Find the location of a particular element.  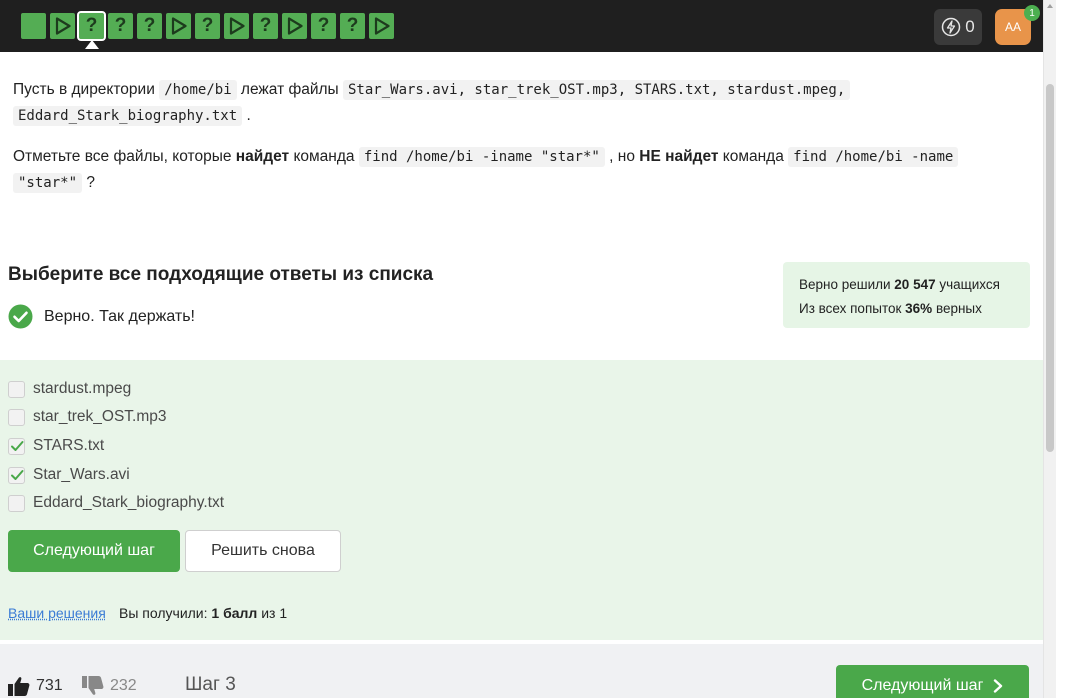

result-message: Верно. Так держать! is located at coordinates (101, 316).